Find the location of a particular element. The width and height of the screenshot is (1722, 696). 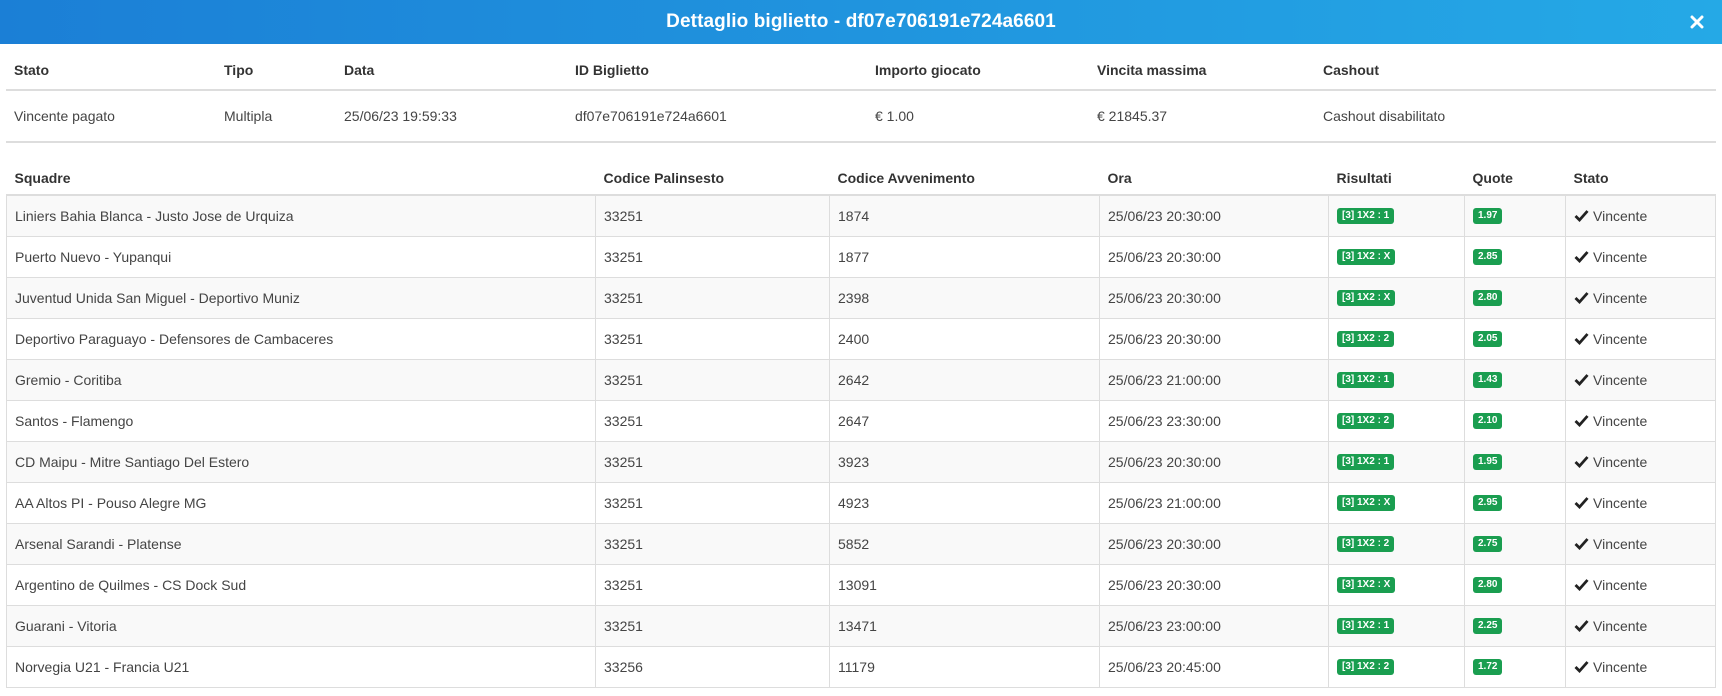

event-quota-cell: 2.25 is located at coordinates (1515, 626).